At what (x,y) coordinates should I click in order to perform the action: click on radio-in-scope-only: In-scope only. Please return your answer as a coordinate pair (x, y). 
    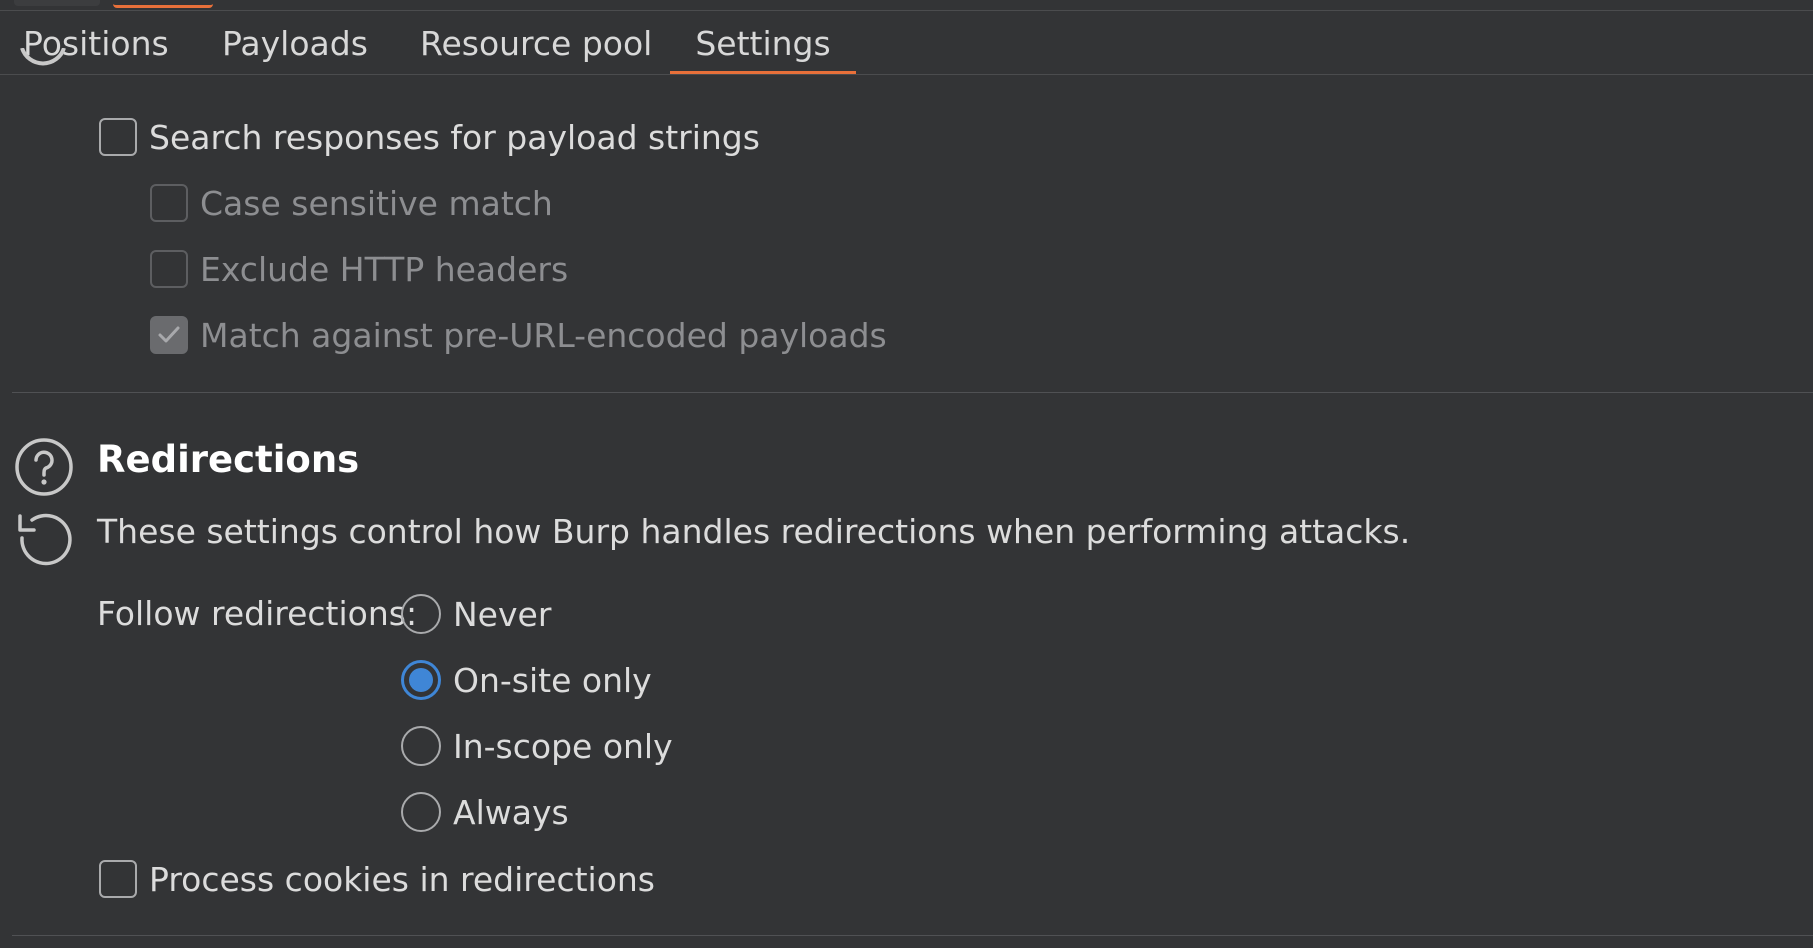
    Looking at the image, I should click on (537, 746).